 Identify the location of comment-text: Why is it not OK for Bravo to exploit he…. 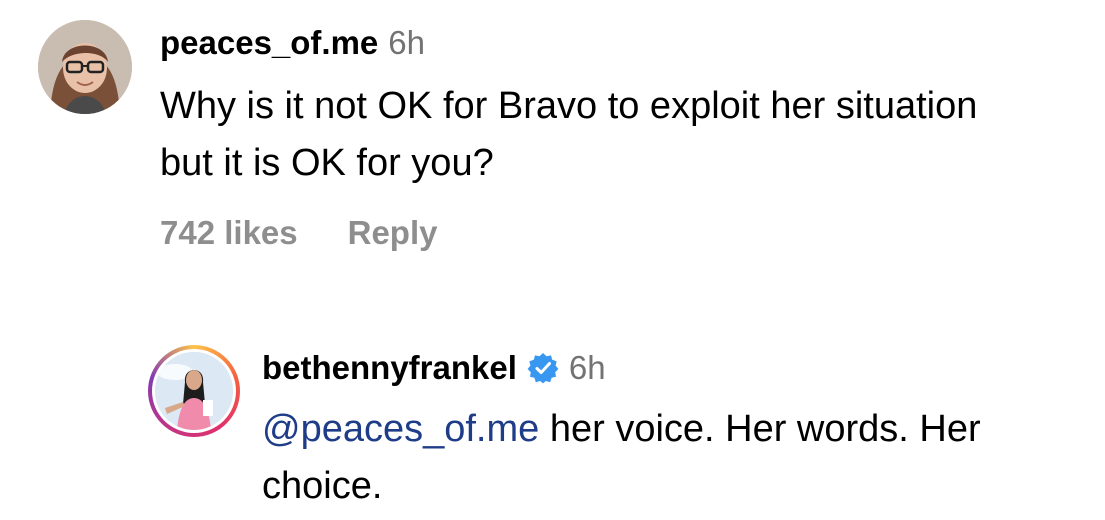
(569, 134).